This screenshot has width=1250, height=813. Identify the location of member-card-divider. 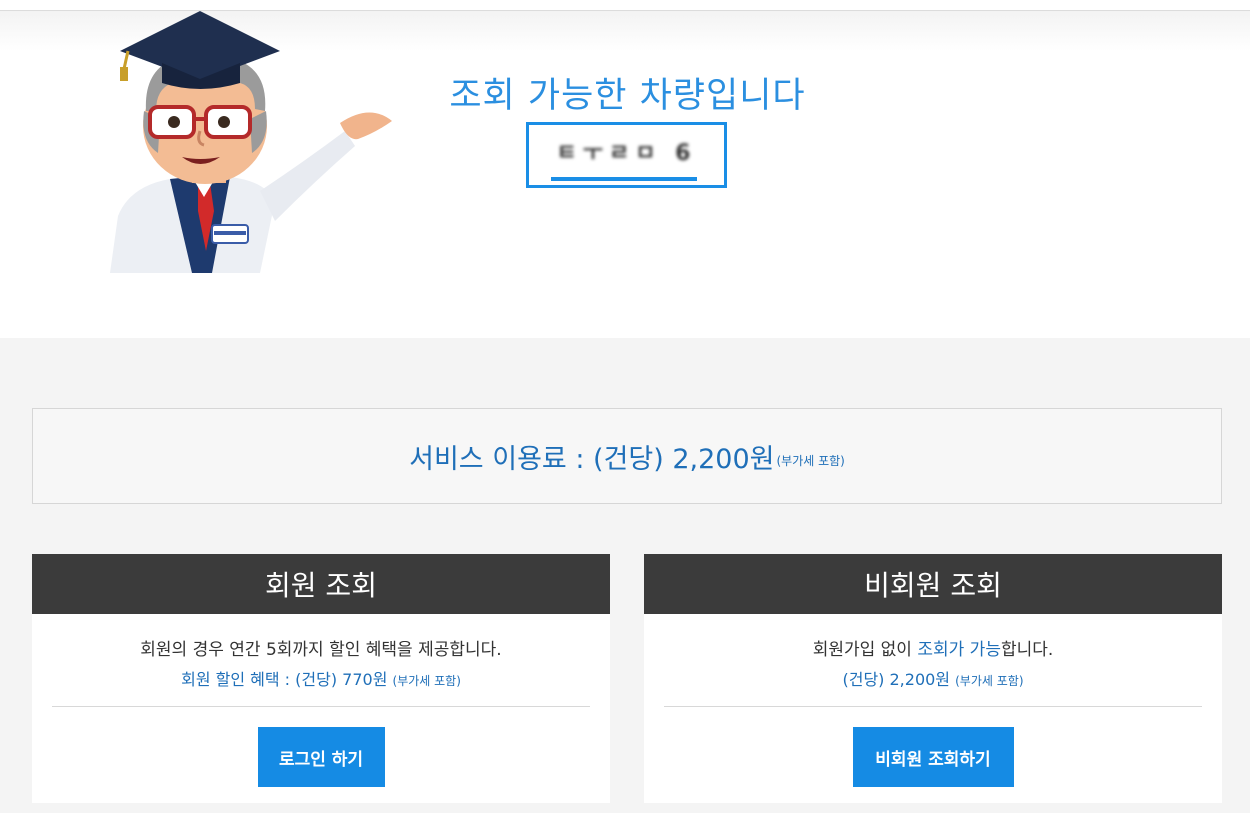
(321, 706).